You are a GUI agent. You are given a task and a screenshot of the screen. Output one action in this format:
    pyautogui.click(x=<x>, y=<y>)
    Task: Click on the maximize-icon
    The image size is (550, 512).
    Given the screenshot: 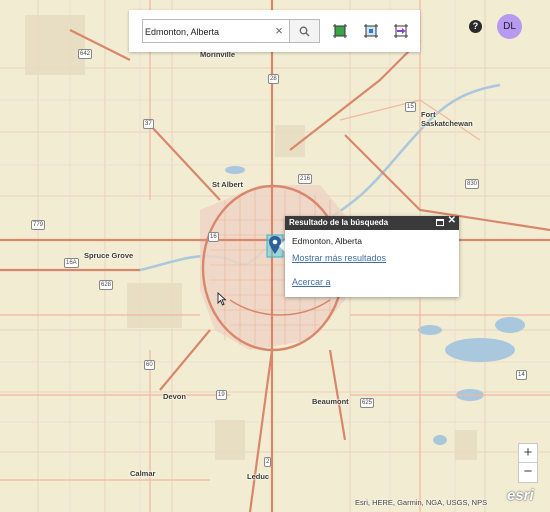 What is the action you would take?
    pyautogui.click(x=440, y=222)
    